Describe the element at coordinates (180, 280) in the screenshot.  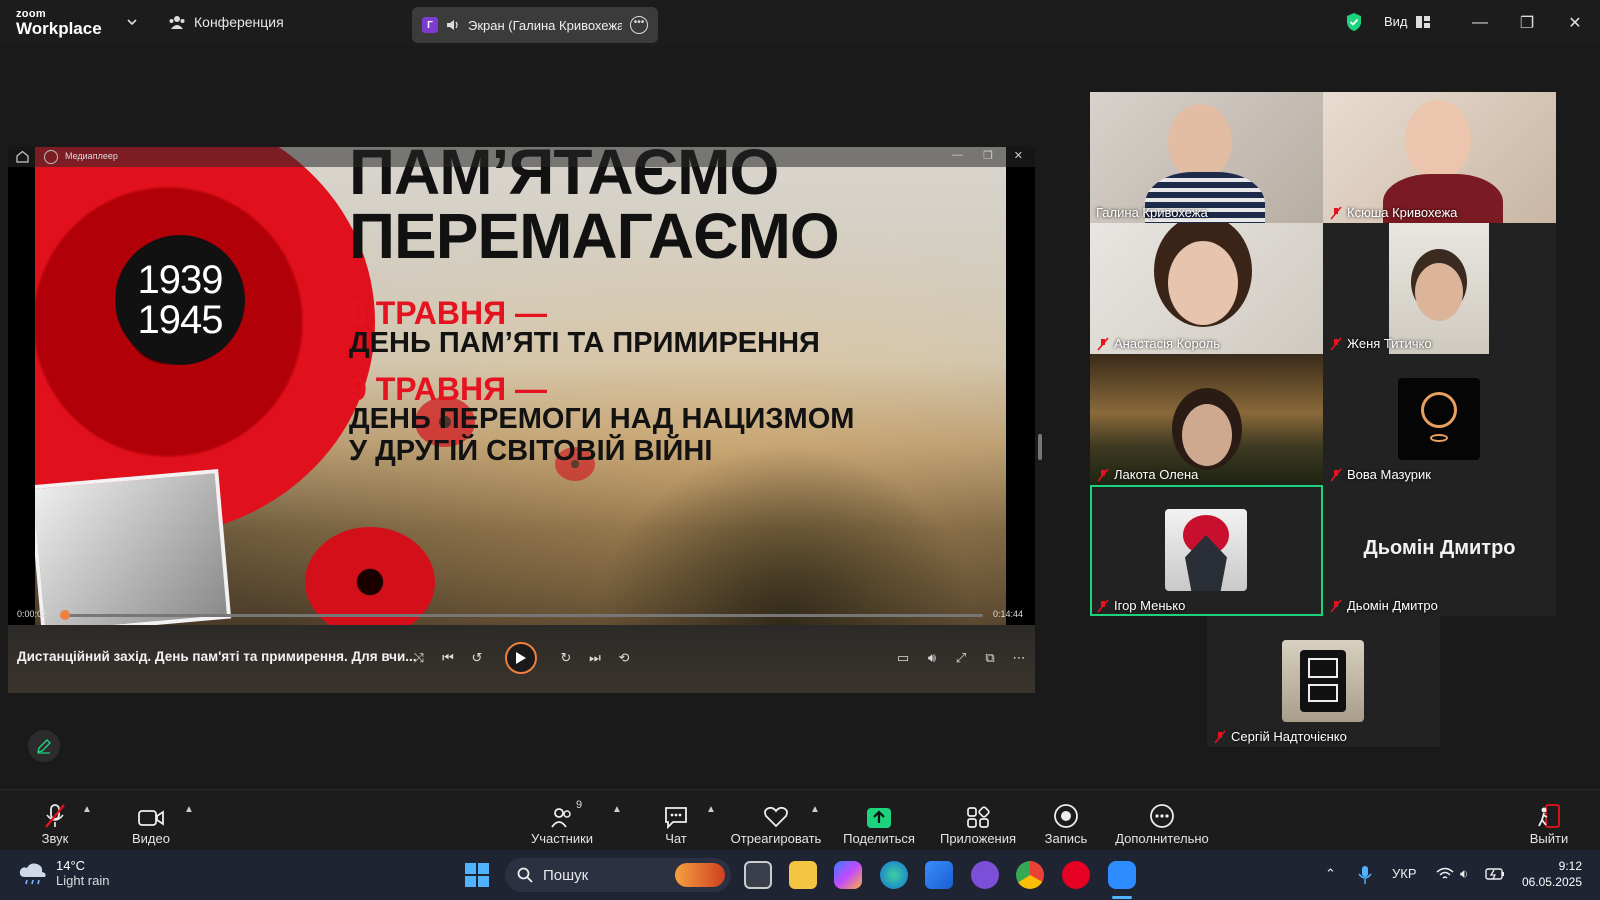
I see `badge-year-start: 1939` at that location.